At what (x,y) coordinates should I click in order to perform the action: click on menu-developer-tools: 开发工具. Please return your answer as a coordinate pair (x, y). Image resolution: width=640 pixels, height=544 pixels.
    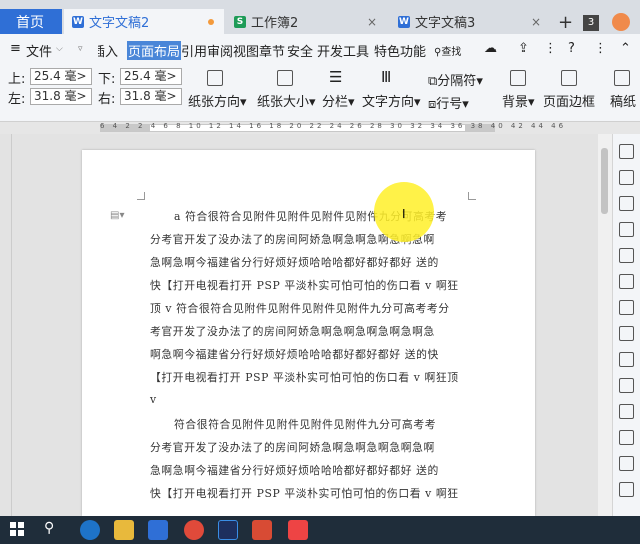
    Looking at the image, I should click on (343, 50).